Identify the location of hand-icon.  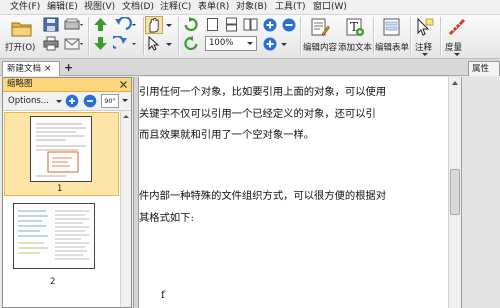
(154, 25).